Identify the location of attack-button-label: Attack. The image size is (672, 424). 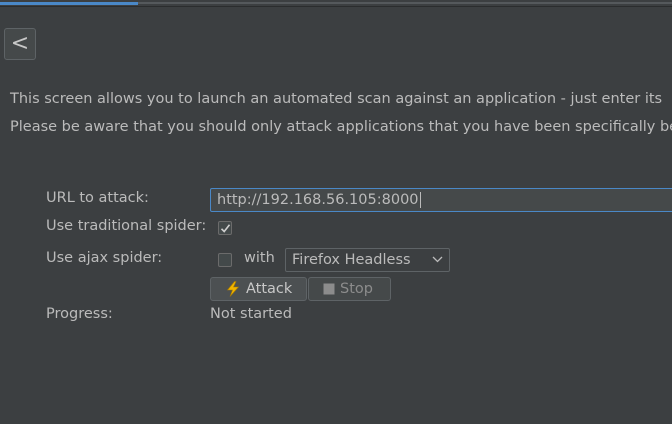
(269, 289).